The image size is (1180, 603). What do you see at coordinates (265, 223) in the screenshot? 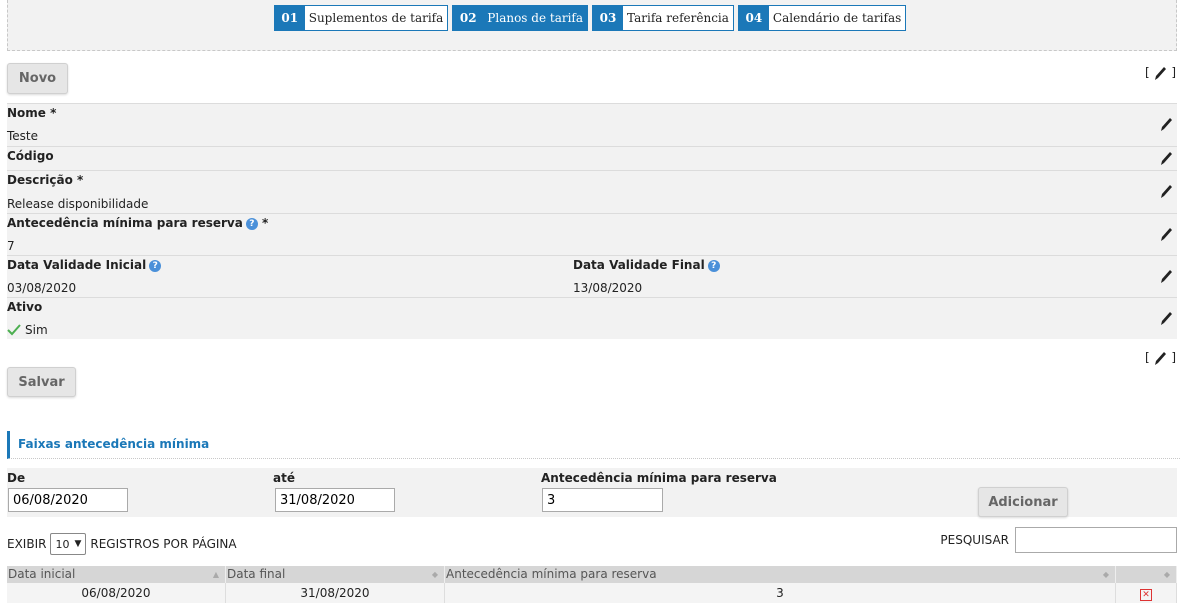
I see `required-mark: *` at bounding box center [265, 223].